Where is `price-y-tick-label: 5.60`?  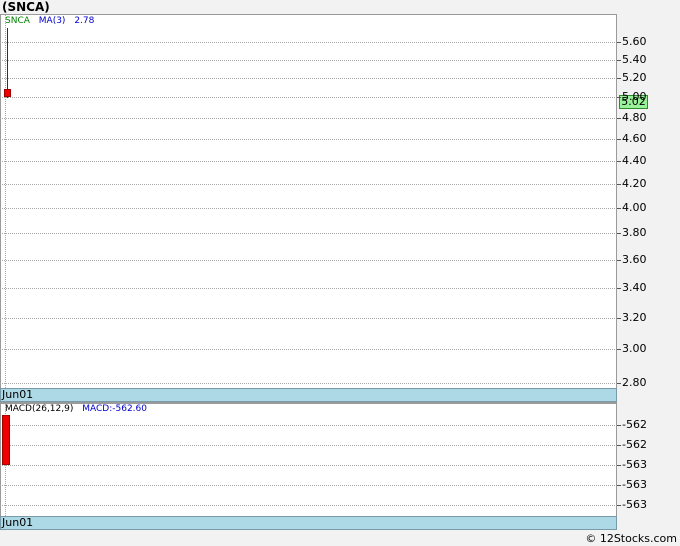
price-y-tick-label: 5.60 is located at coordinates (634, 41).